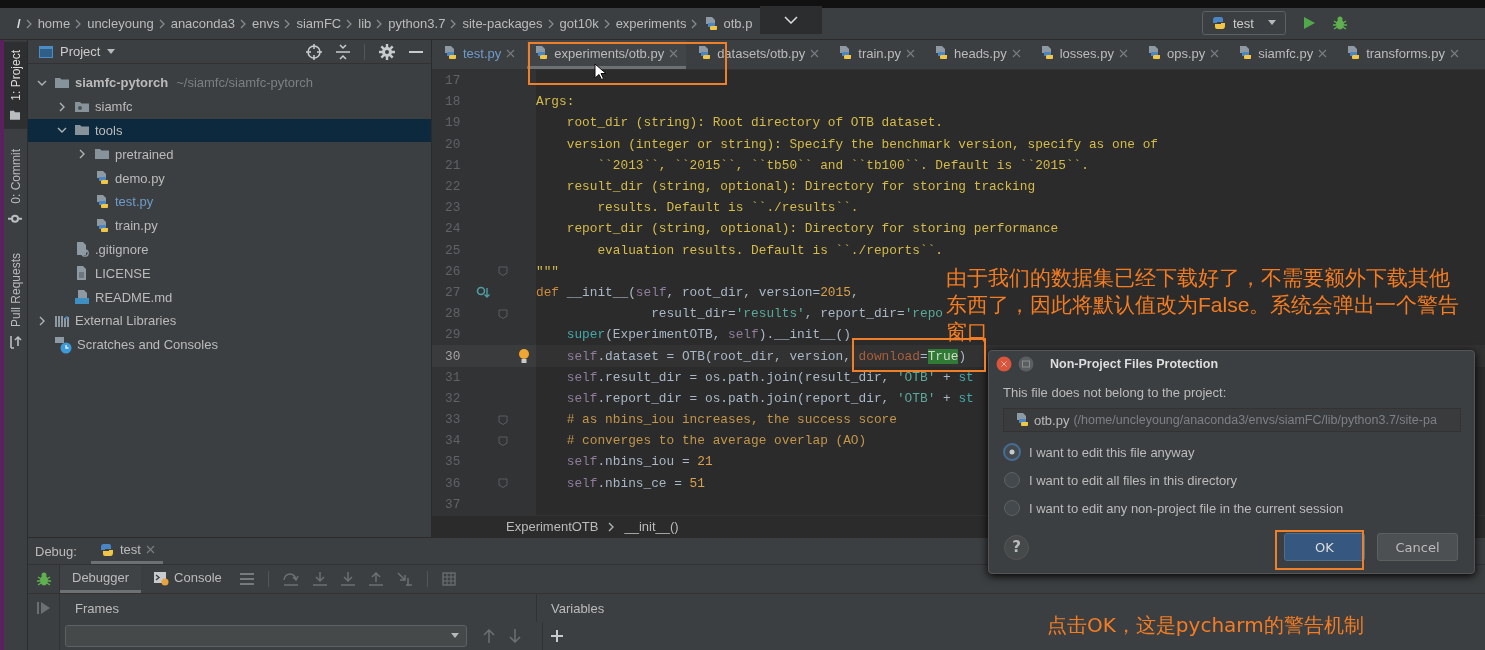  What do you see at coordinates (101, 579) in the screenshot?
I see `debug-view-tab: Debugger` at bounding box center [101, 579].